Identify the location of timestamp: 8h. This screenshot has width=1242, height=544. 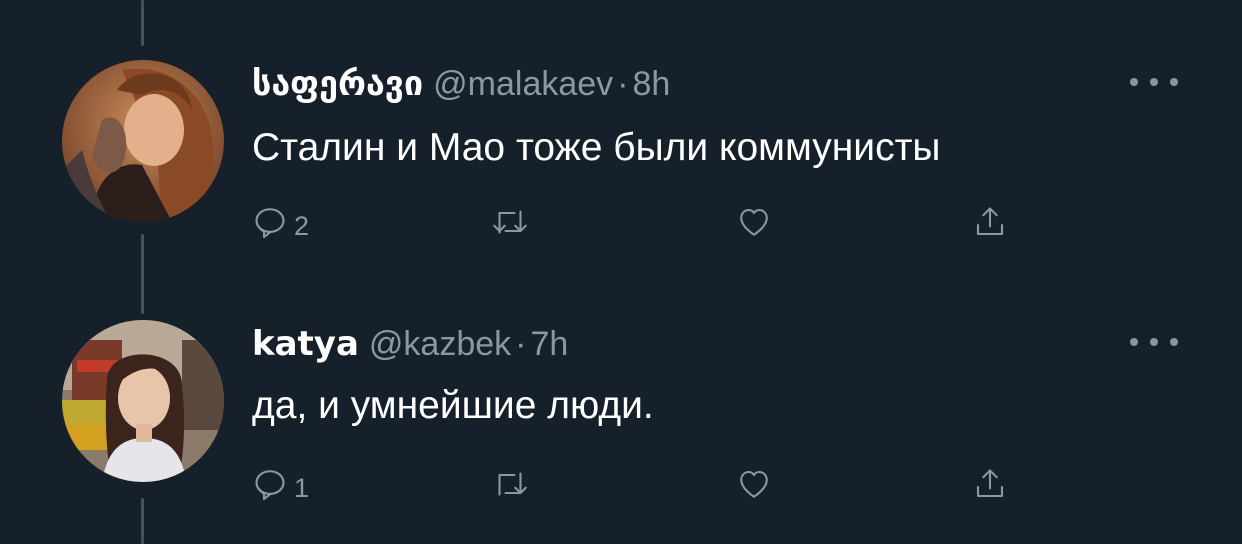
(652, 84).